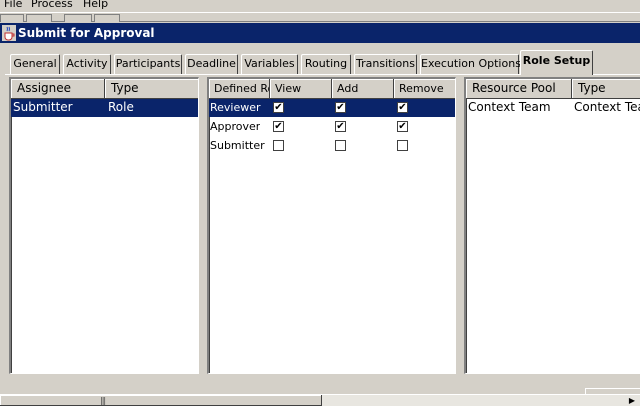  What do you see at coordinates (239, 89) in the screenshot?
I see `column-header-defined-role: Defined Ro` at bounding box center [239, 89].